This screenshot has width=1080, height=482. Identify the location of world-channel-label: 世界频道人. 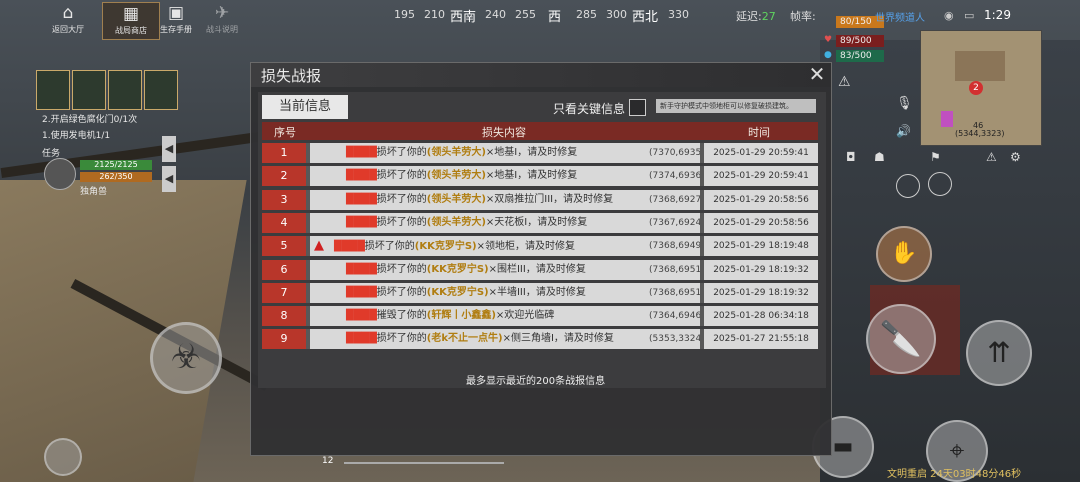
(900, 16).